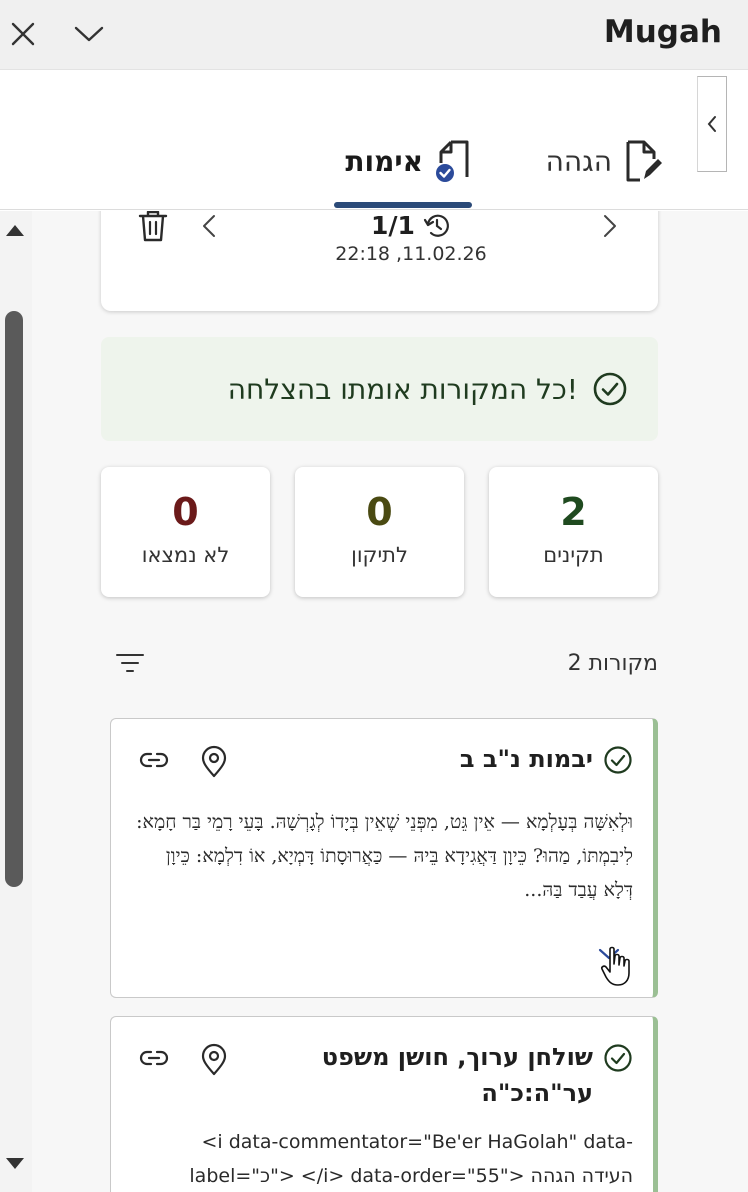  I want to click on scroll-up-arrow-icon, so click(15, 230).